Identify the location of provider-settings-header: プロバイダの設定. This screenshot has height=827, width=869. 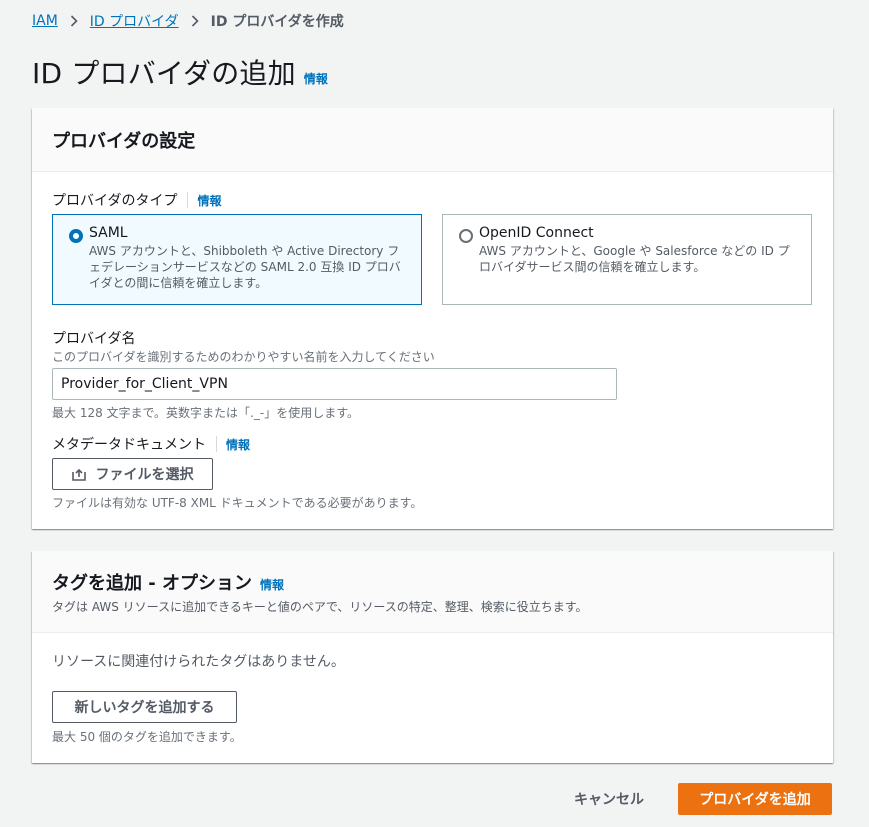
(432, 140).